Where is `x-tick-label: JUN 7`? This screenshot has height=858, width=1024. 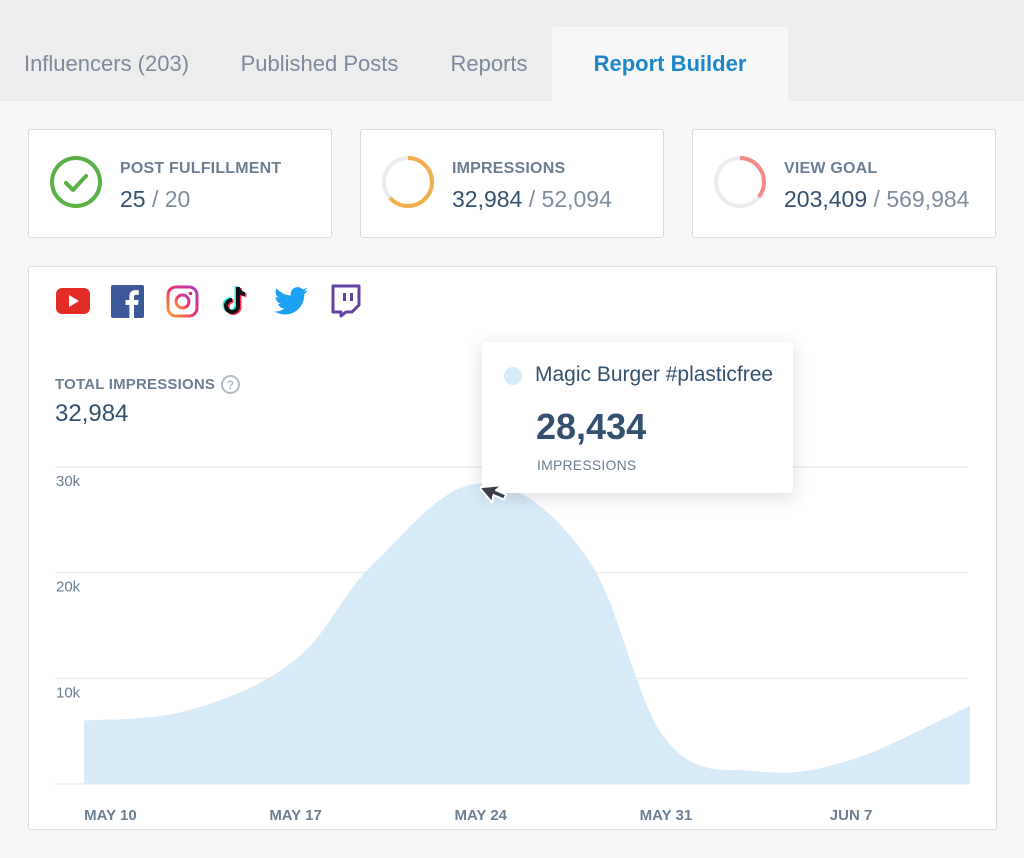 x-tick-label: JUN 7 is located at coordinates (851, 813).